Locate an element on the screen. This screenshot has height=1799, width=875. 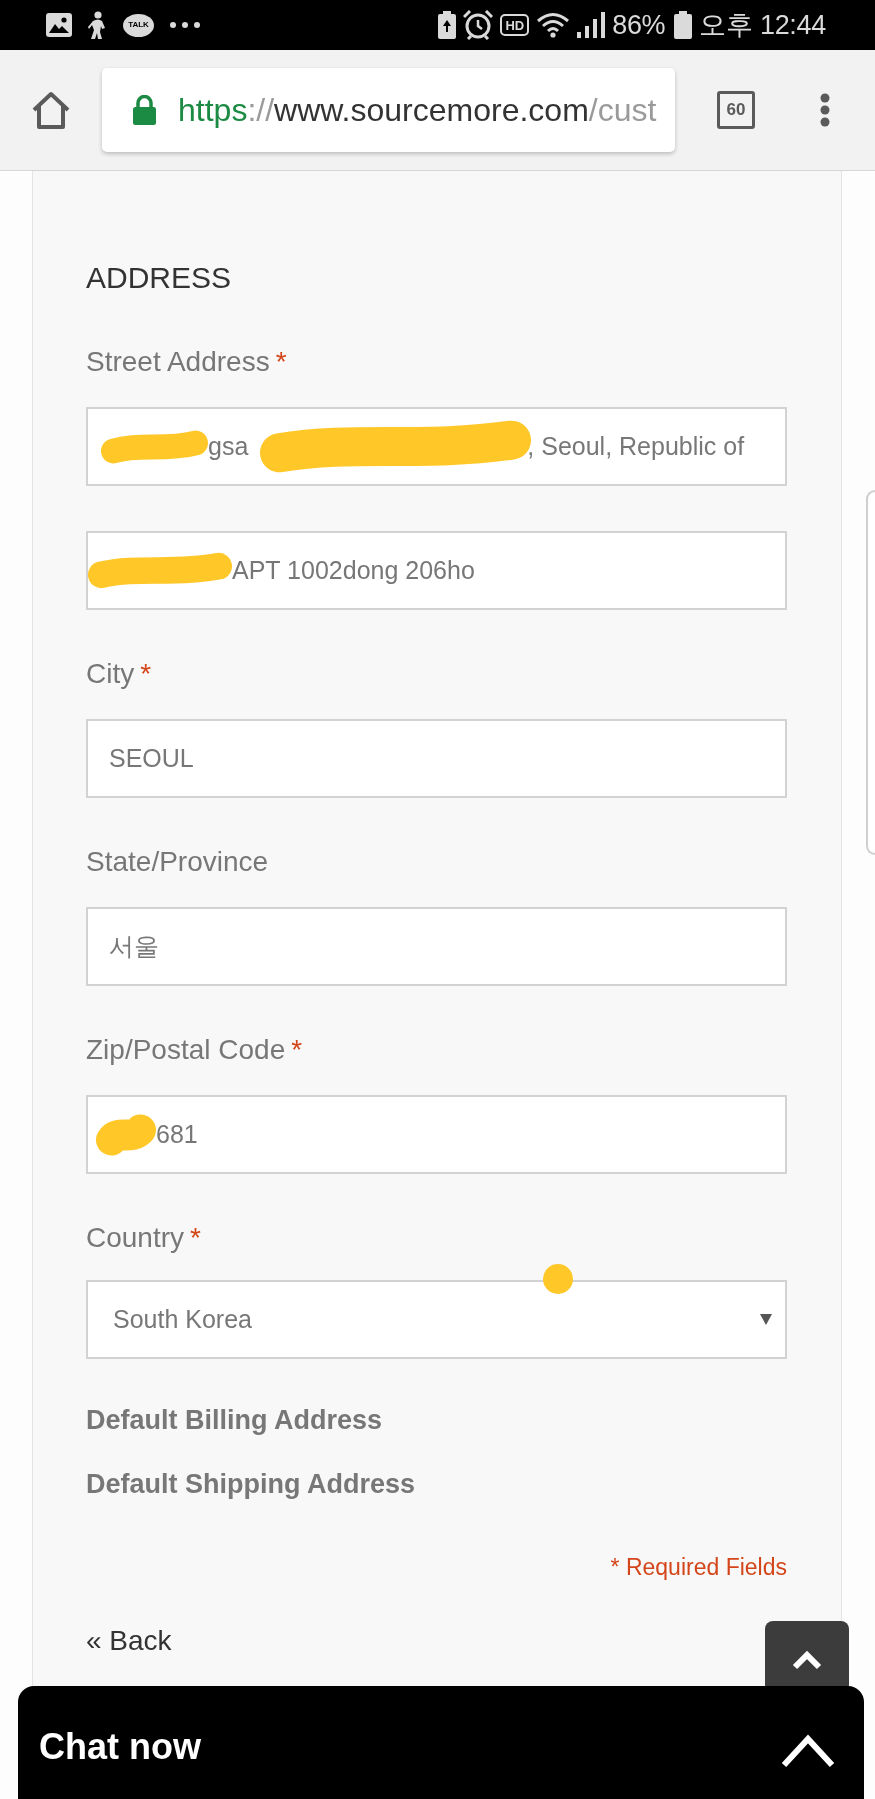
field-label: State/Province is located at coordinates (177, 862).